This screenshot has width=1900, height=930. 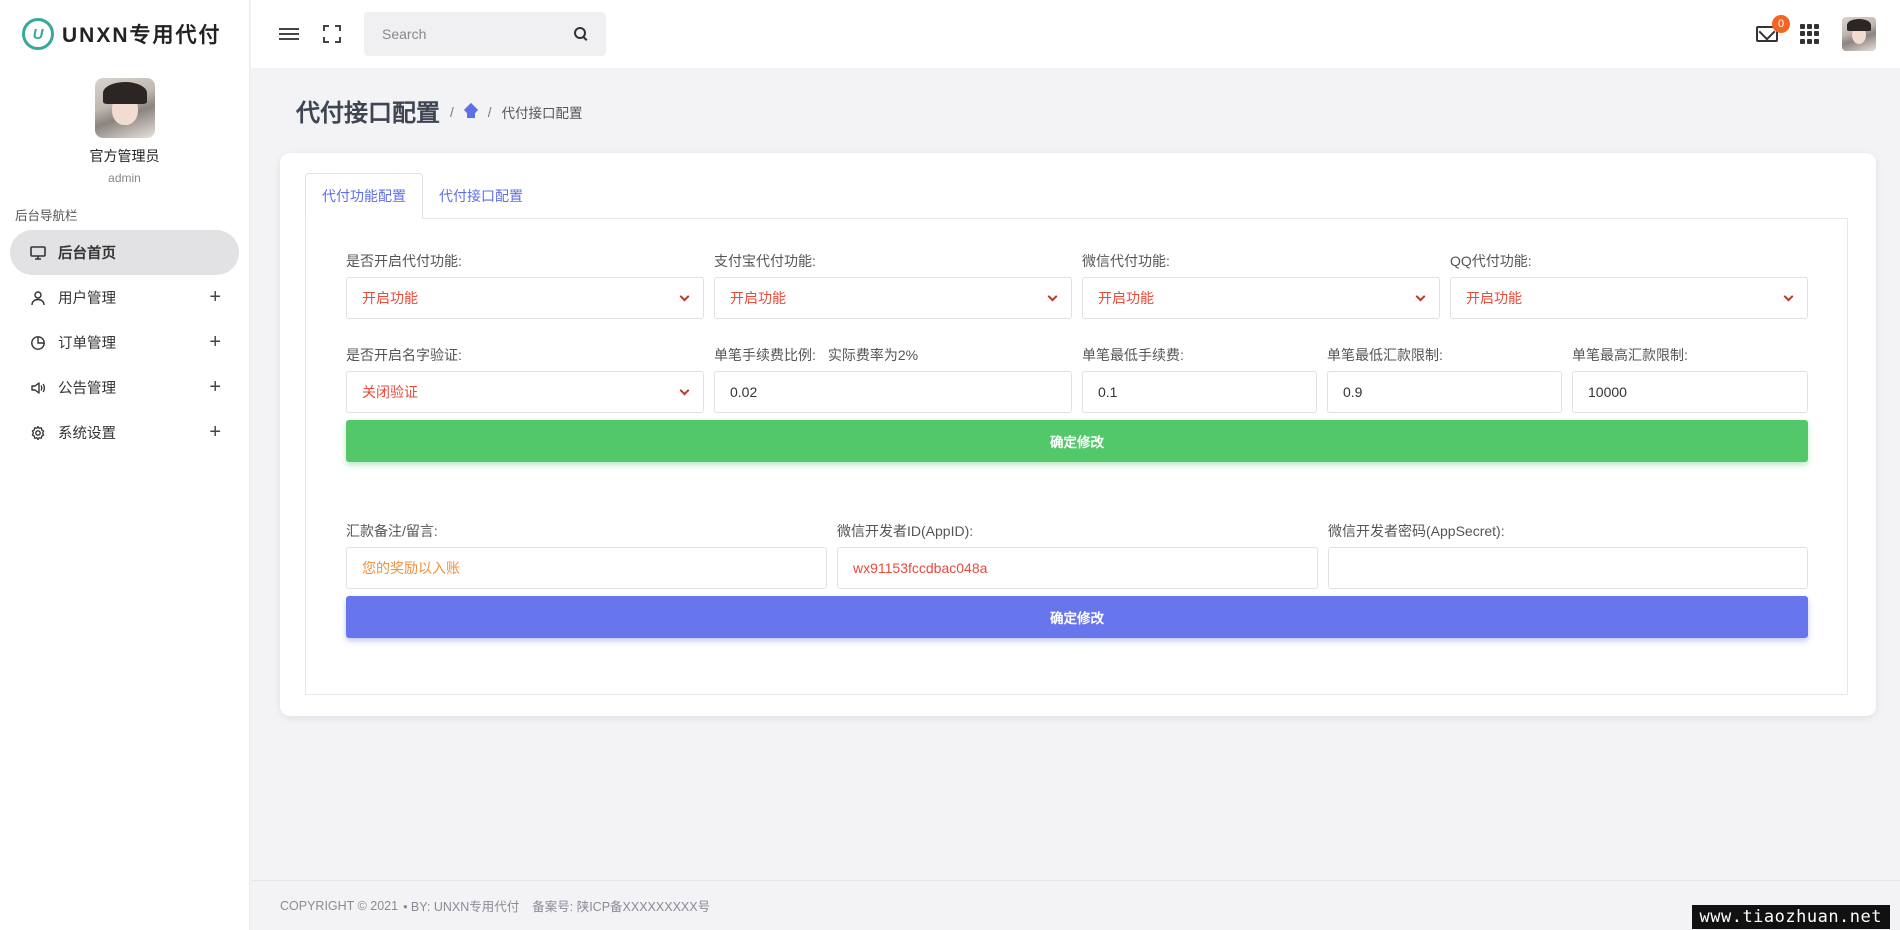 I want to click on min-amount-input: 0.9, so click(x=1444, y=392).